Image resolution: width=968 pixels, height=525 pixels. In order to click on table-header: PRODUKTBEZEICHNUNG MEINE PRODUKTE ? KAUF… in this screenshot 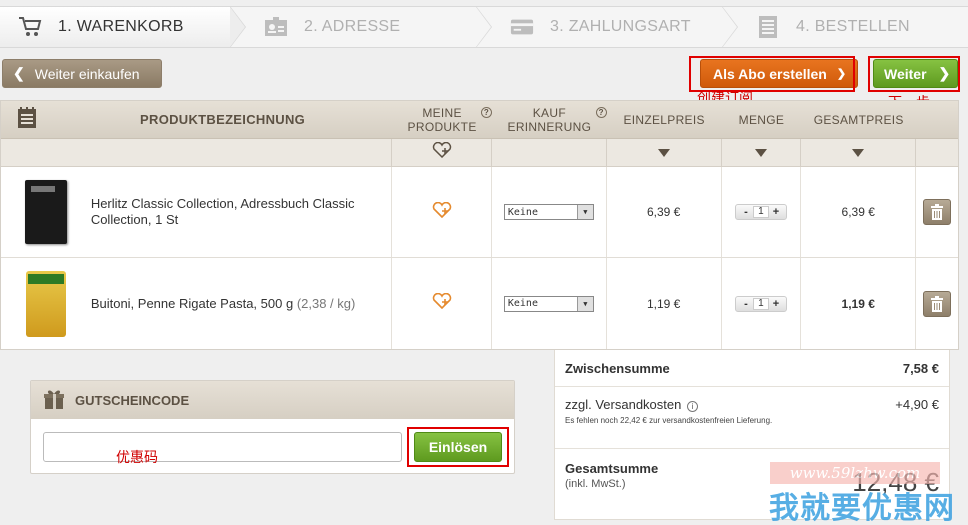, I will do `click(479, 120)`.